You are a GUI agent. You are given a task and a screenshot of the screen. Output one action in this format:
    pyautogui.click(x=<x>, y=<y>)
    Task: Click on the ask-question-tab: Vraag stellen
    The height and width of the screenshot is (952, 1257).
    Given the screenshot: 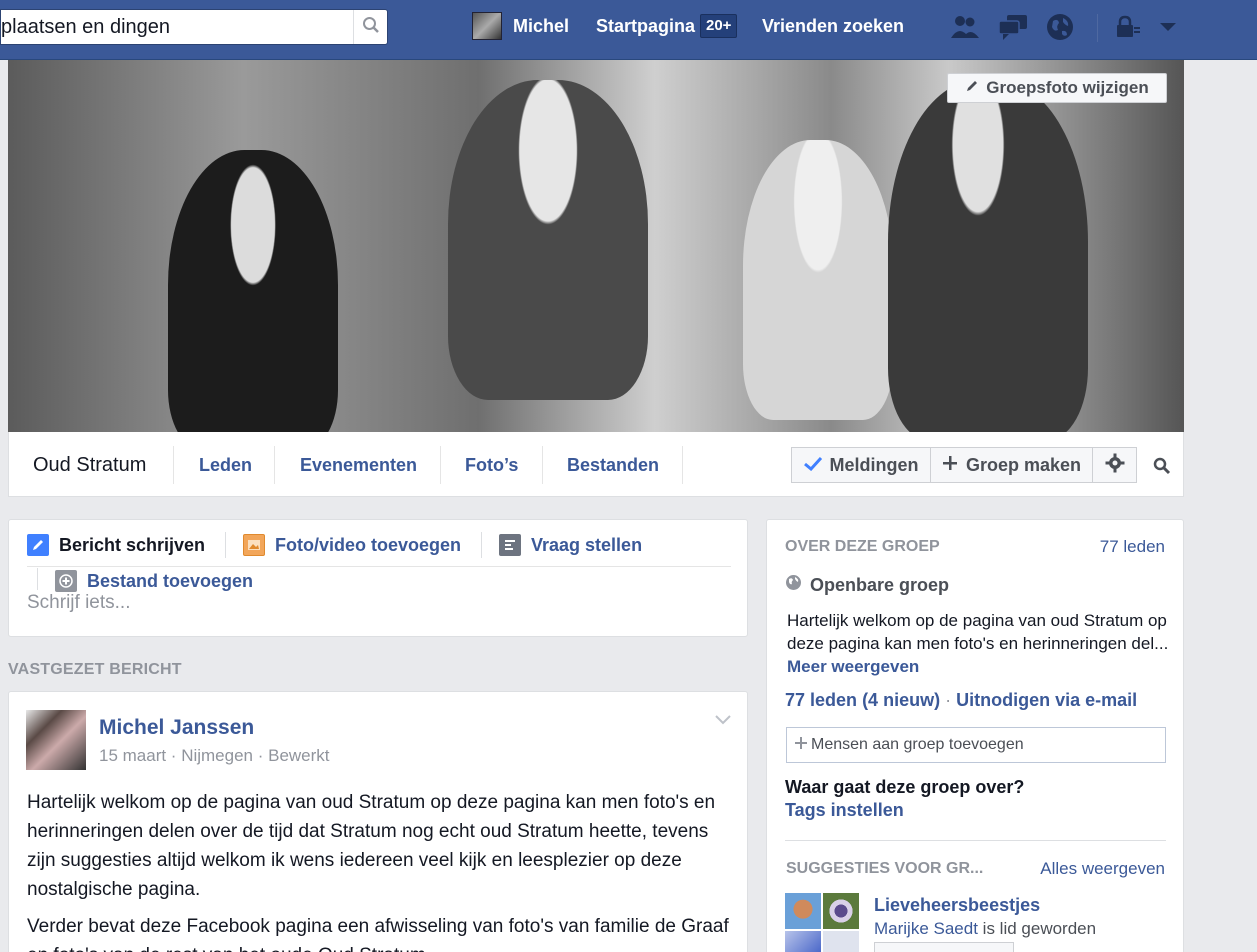 What is the action you would take?
    pyautogui.click(x=570, y=545)
    